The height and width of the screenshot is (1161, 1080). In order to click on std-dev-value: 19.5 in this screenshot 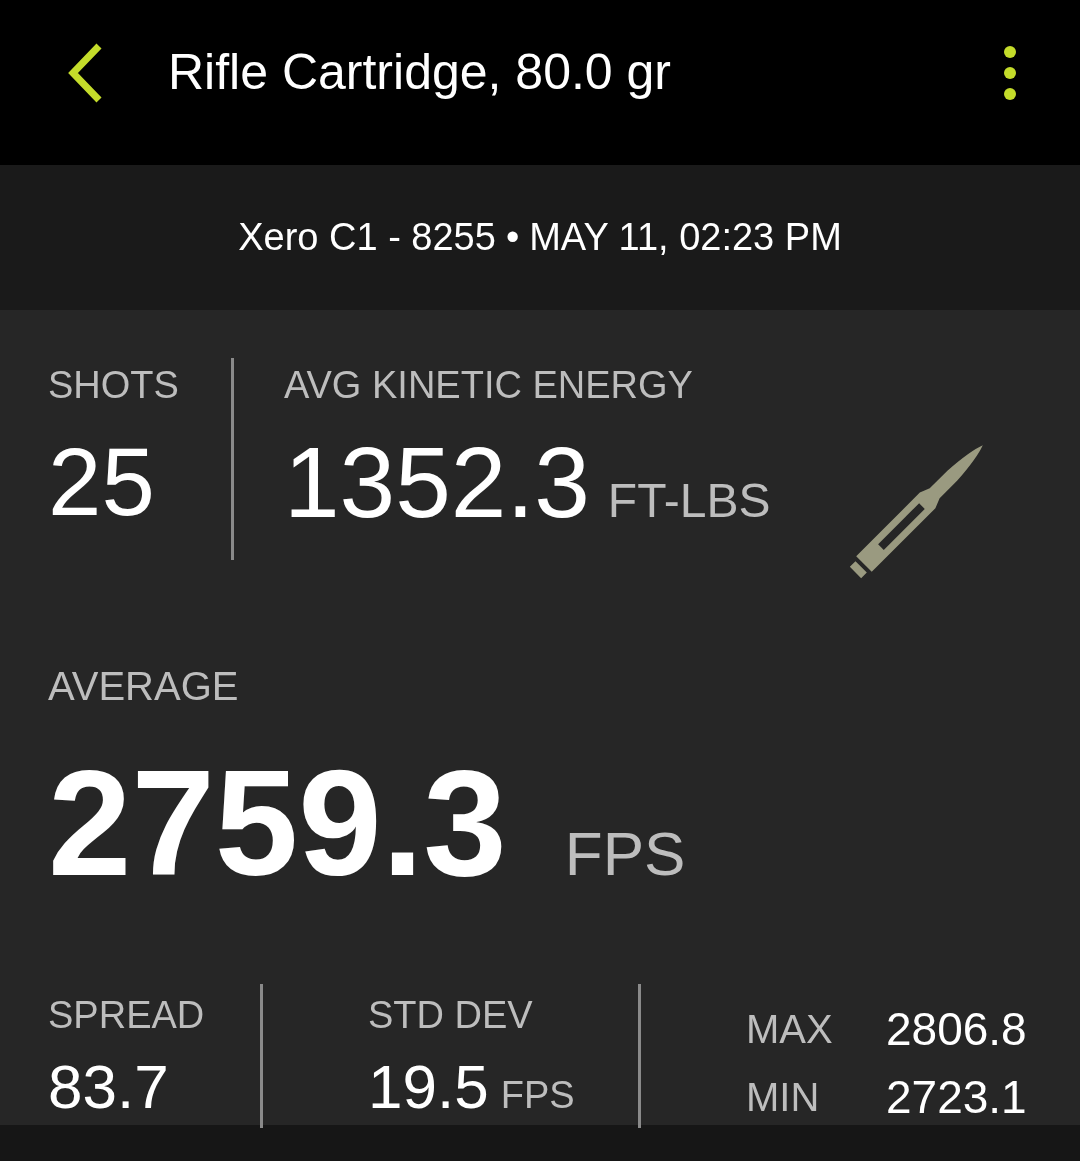, I will do `click(428, 1087)`.